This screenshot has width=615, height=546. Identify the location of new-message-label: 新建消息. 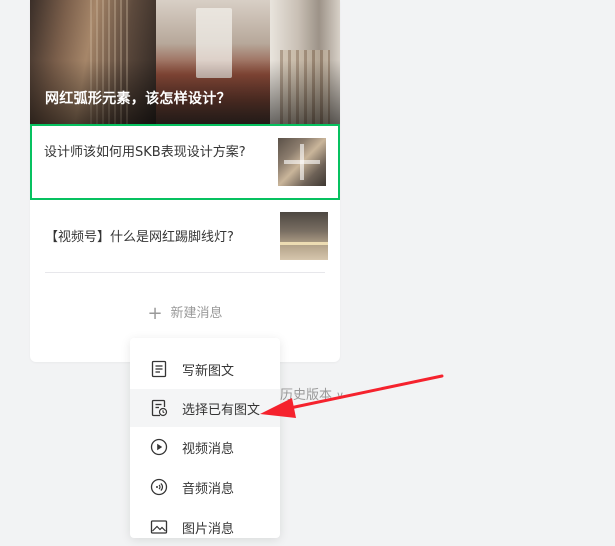
(196, 313).